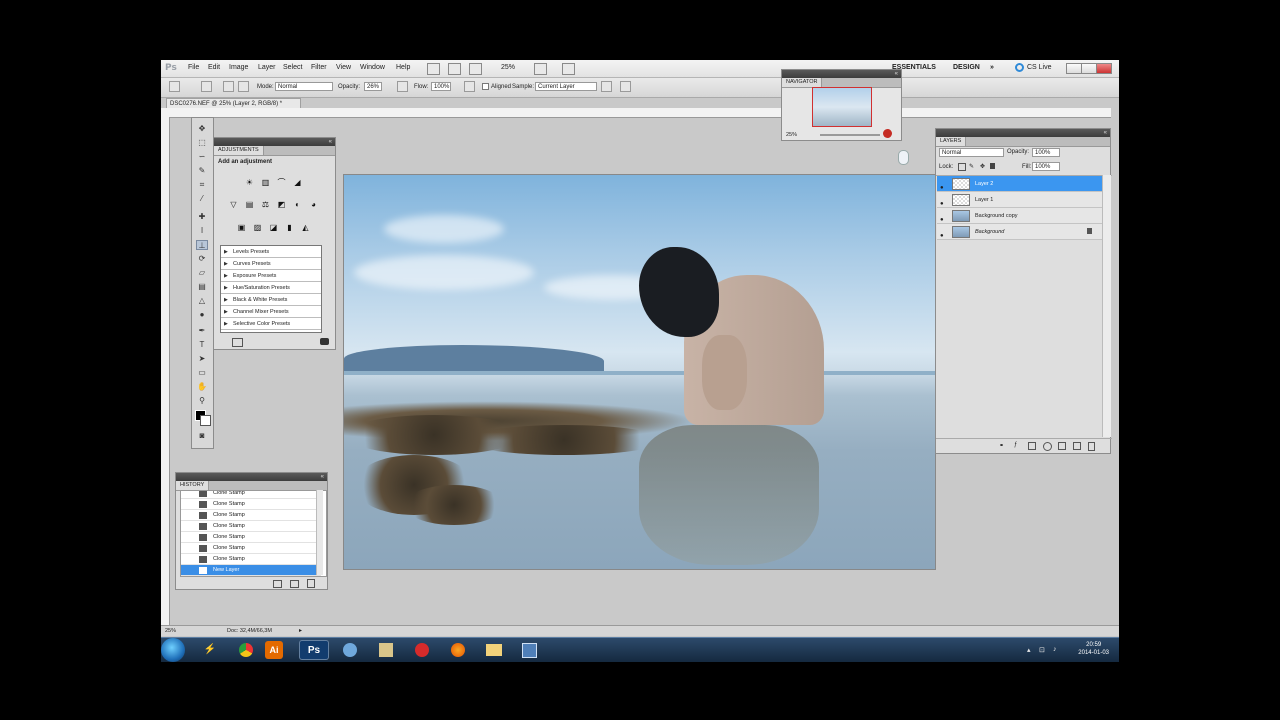 This screenshot has width=1280, height=720. I want to click on adjustment-layer-icon, so click(1047, 446).